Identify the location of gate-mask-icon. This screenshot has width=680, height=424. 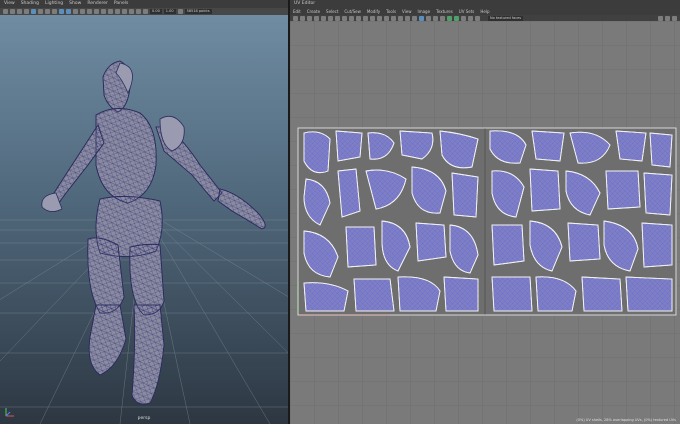
(54, 11).